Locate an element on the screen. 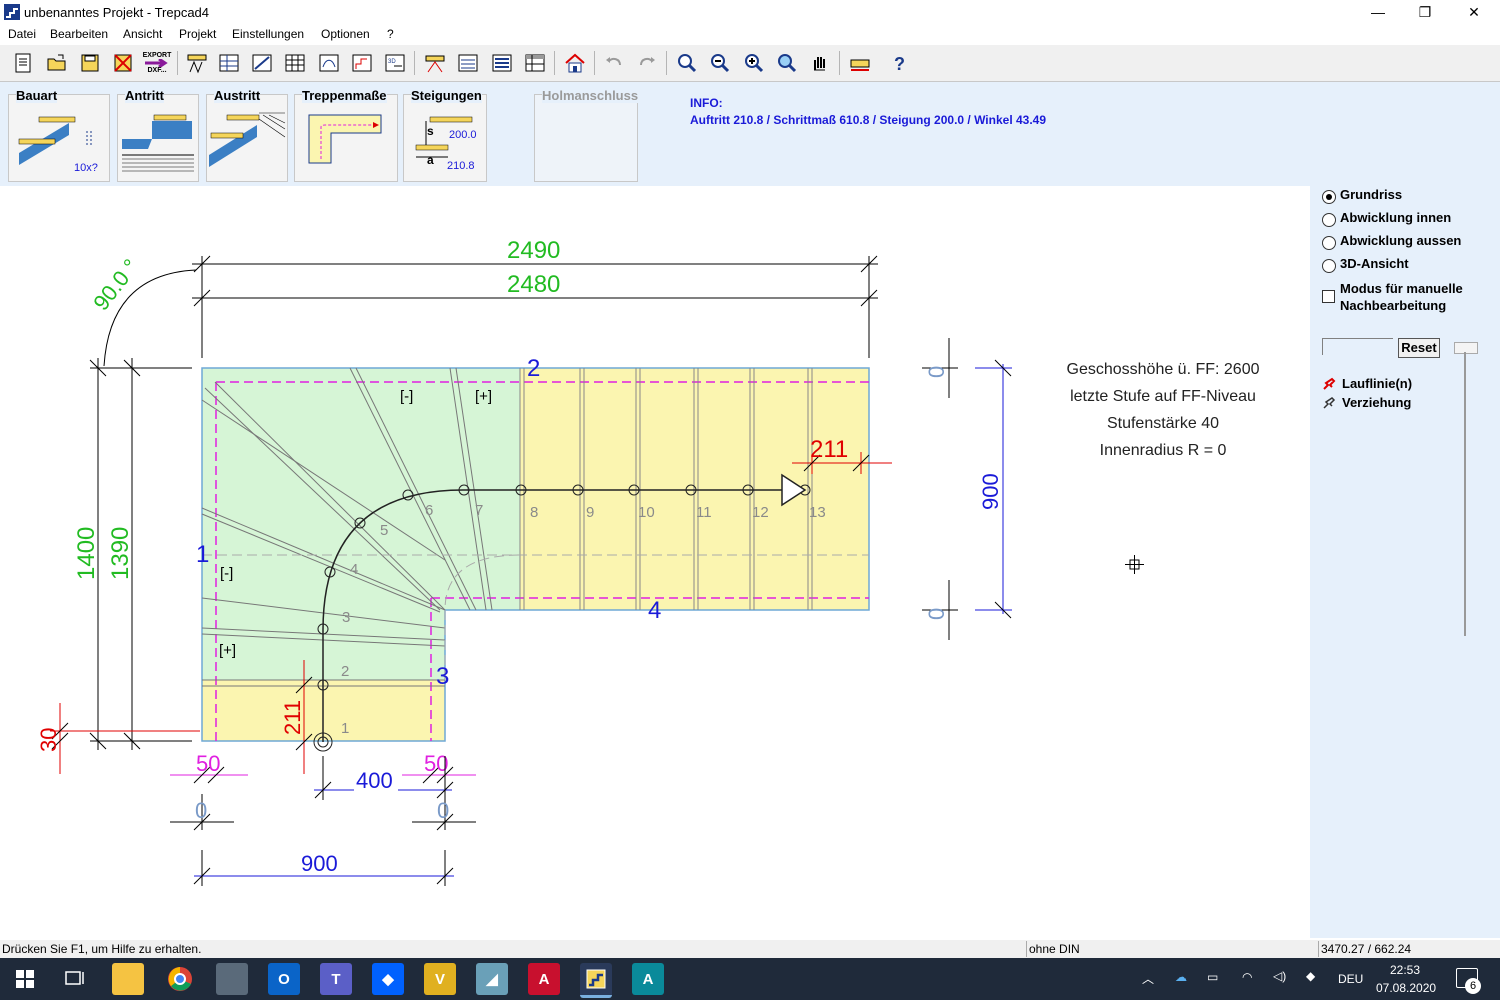  menu-projekt: Projekt is located at coordinates (197, 34).